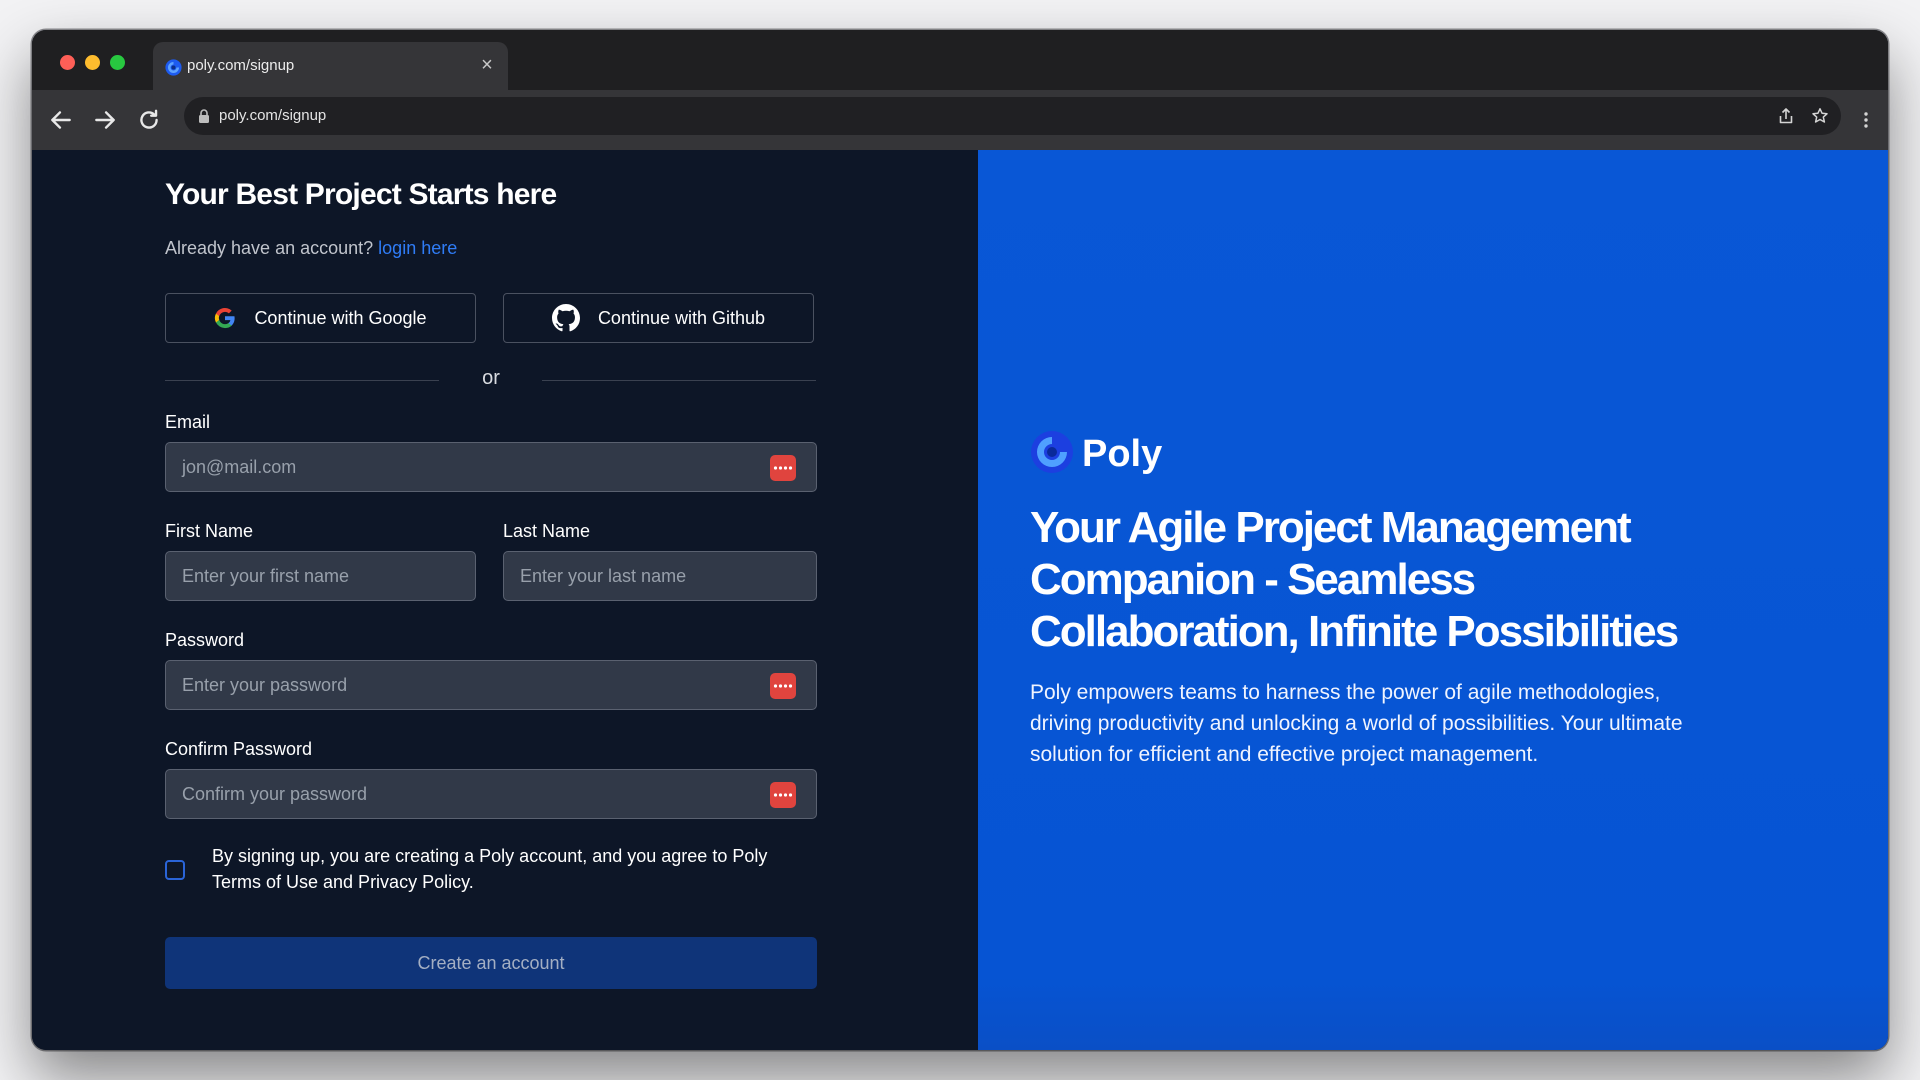 Image resolution: width=1920 pixels, height=1080 pixels. Describe the element at coordinates (149, 120) in the screenshot. I see `reload-icon` at that location.